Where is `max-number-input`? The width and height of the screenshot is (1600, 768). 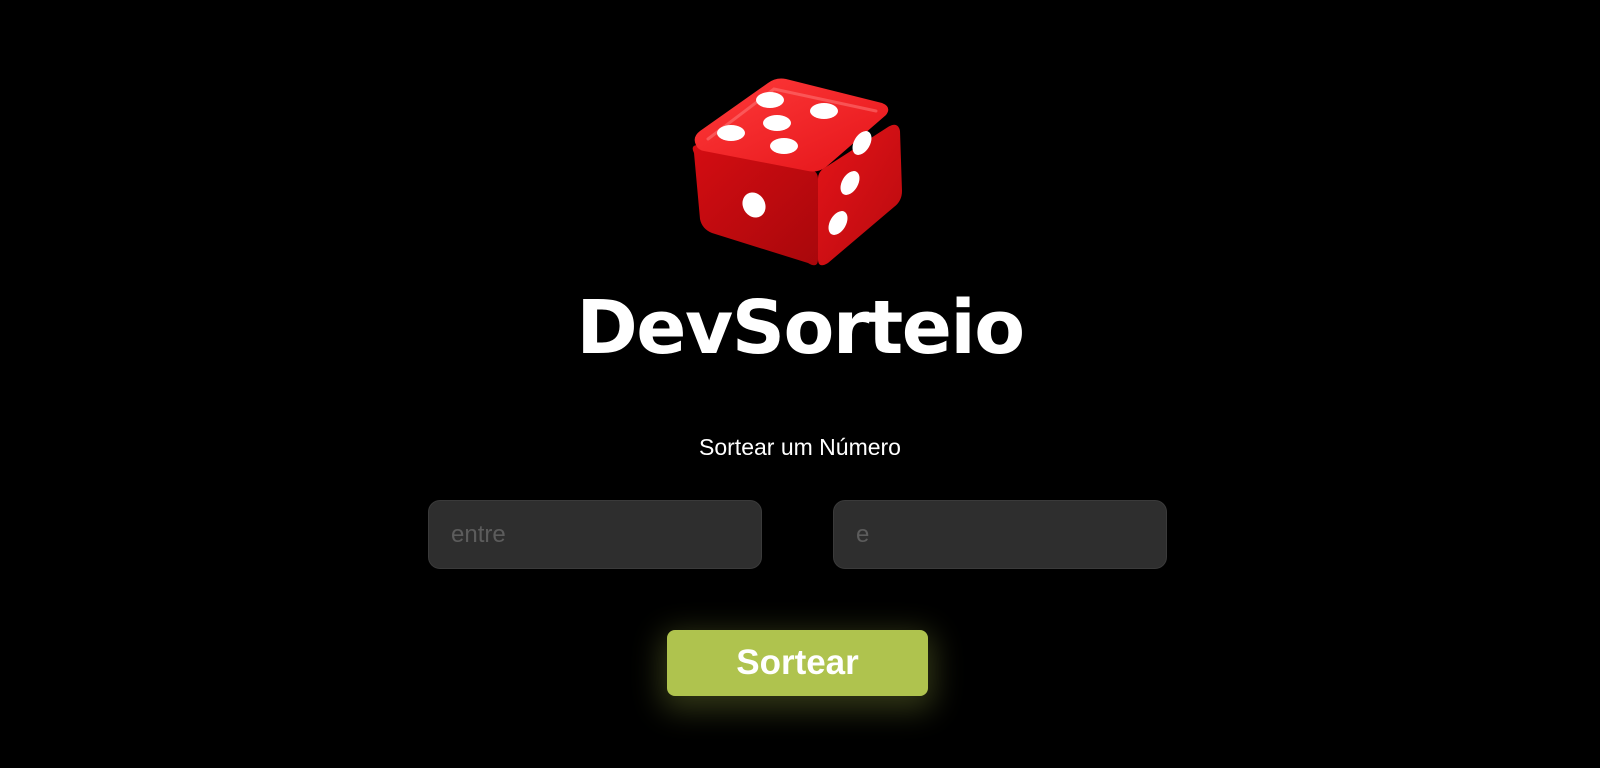
max-number-input is located at coordinates (1000, 534).